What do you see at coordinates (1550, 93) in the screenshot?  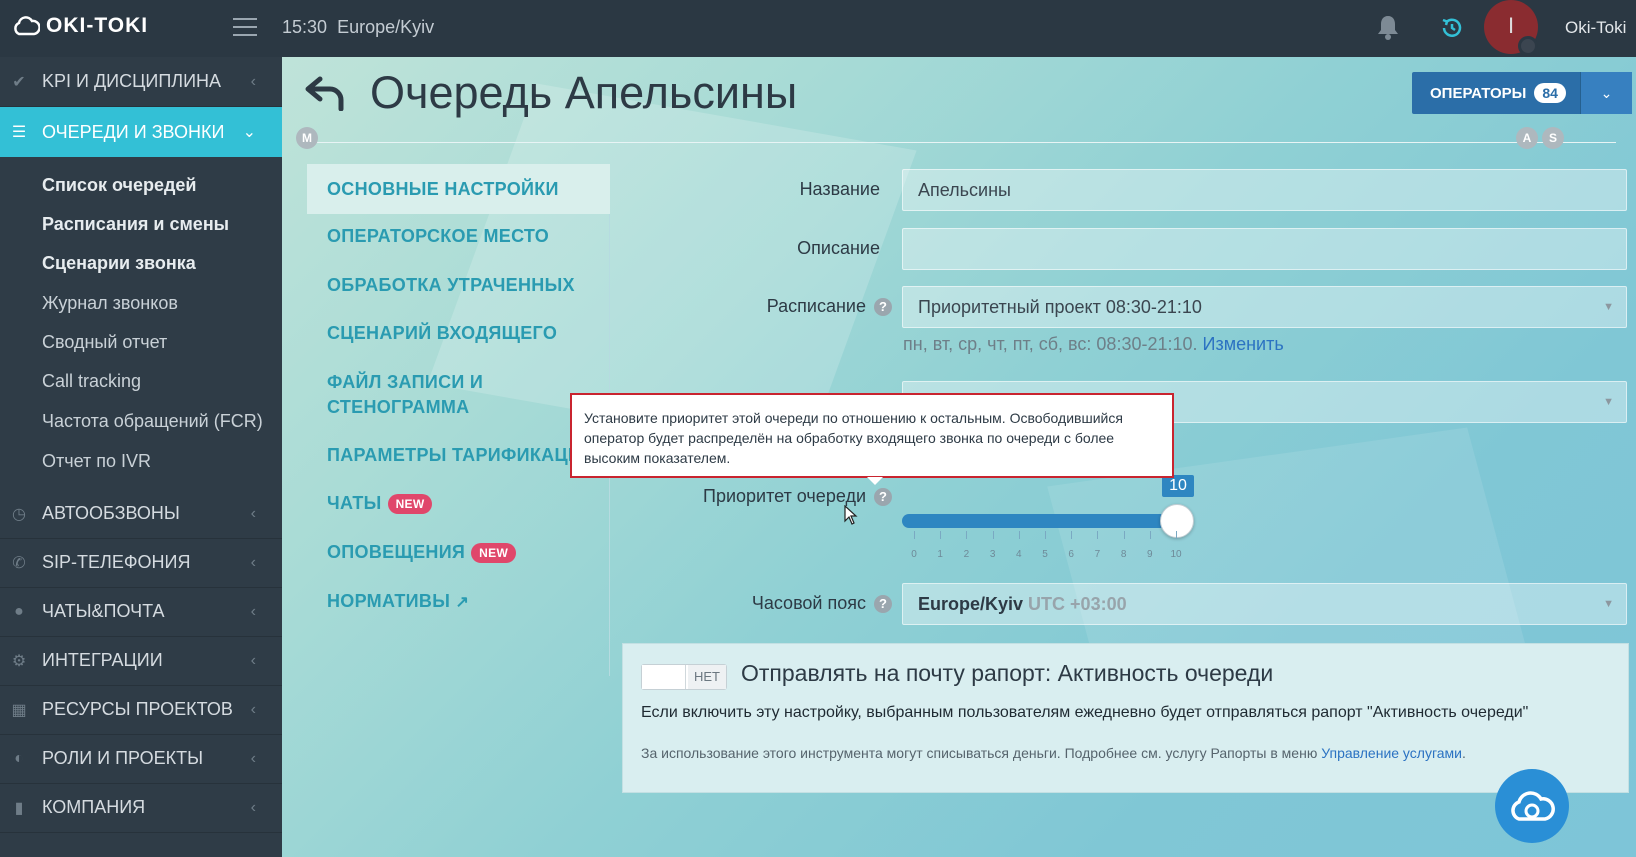 I see `operators-count-badge: 84` at bounding box center [1550, 93].